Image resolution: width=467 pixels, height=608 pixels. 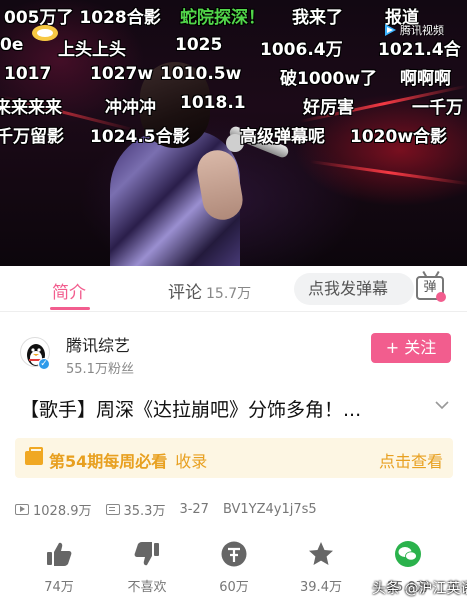 What do you see at coordinates (213, 103) in the screenshot?
I see `danmaku-comment: 1018.1` at bounding box center [213, 103].